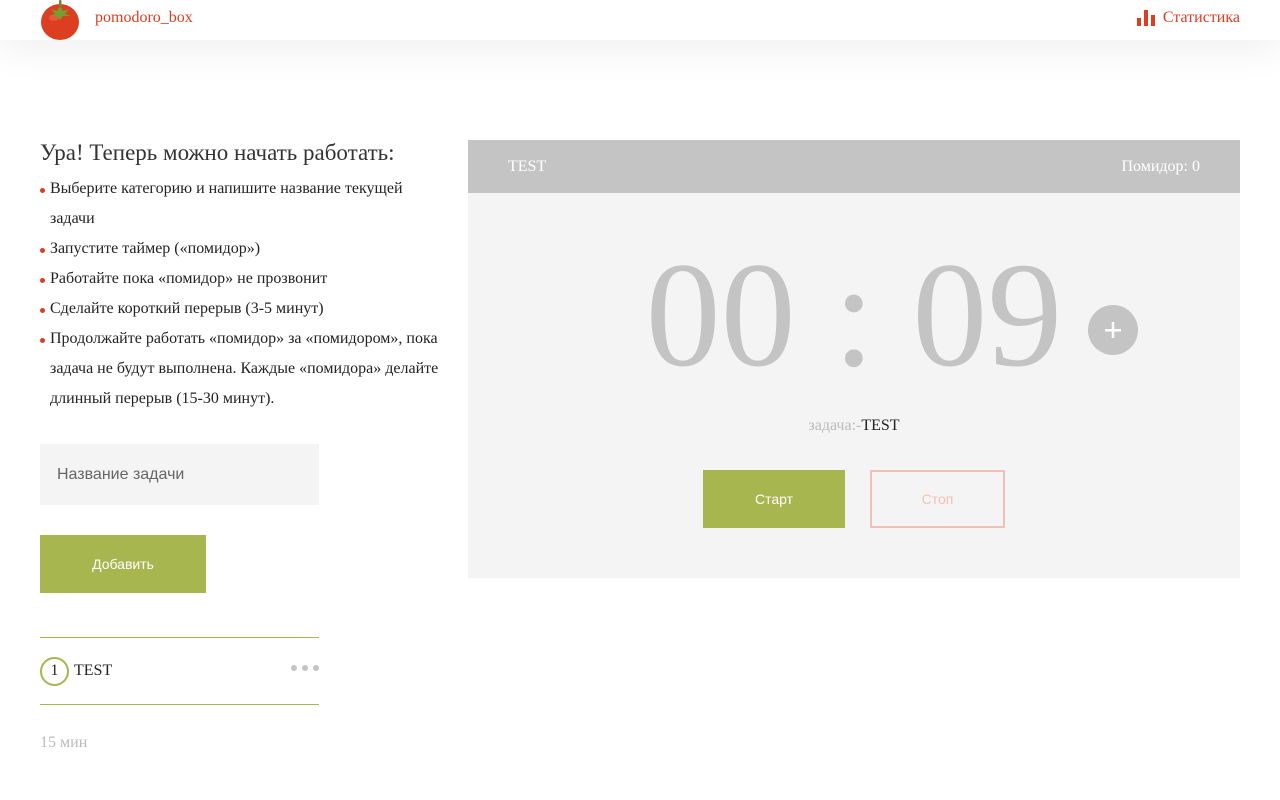  What do you see at coordinates (835, 425) in the screenshot?
I see `task-caption-label: задача:-` at bounding box center [835, 425].